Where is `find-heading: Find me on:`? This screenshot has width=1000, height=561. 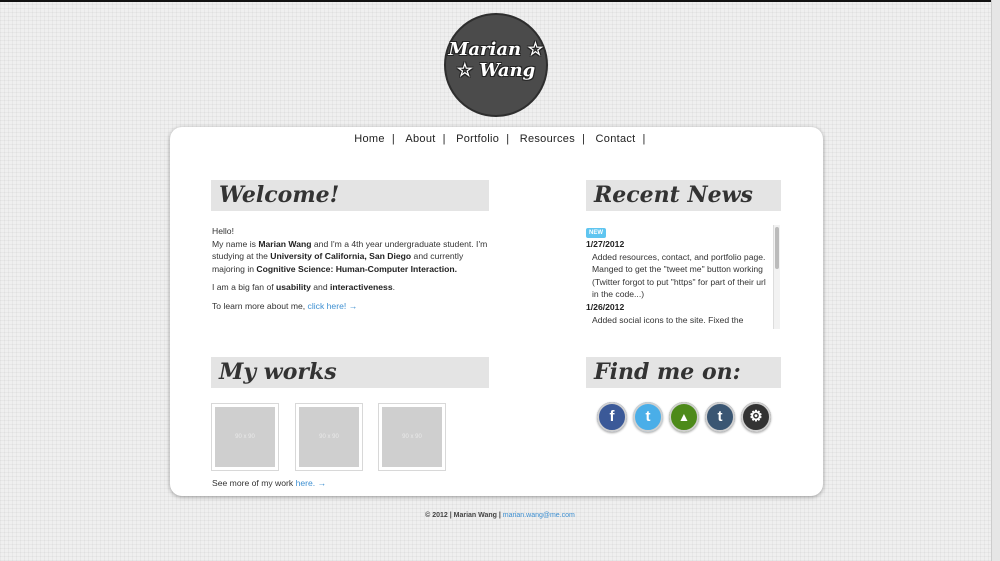 find-heading: Find me on: is located at coordinates (683, 372).